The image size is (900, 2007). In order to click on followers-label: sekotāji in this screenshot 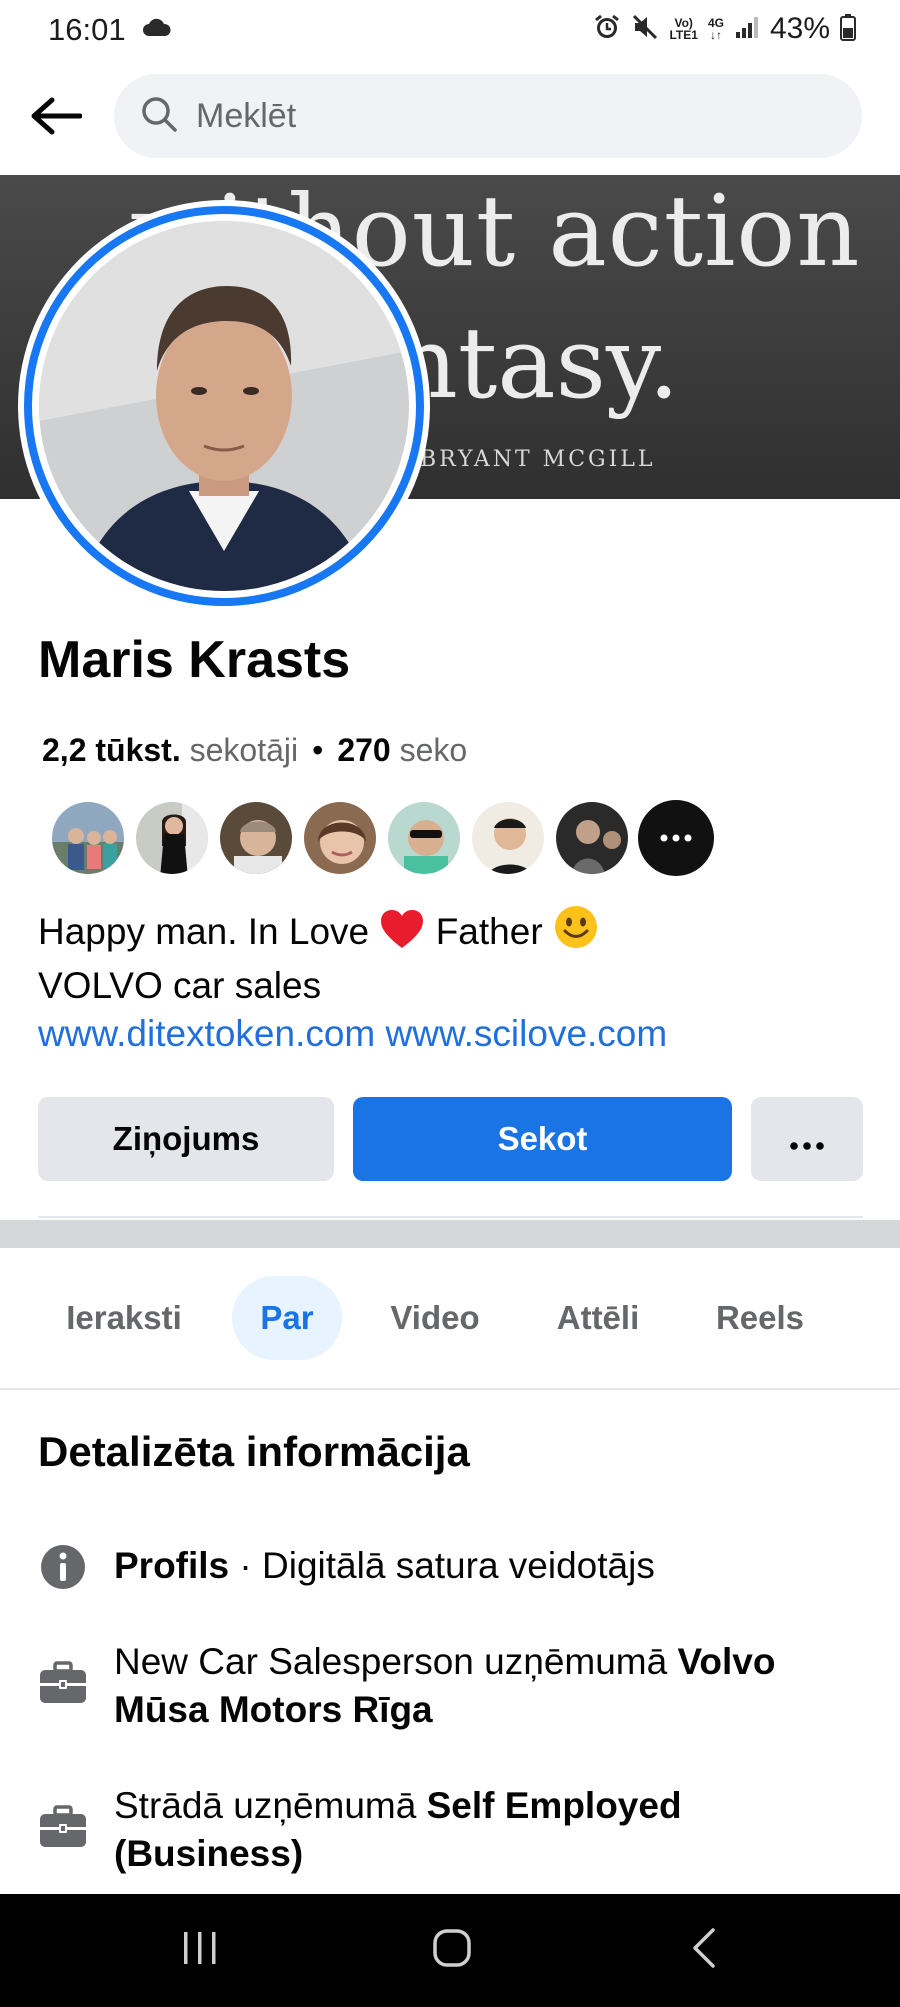, I will do `click(244, 750)`.